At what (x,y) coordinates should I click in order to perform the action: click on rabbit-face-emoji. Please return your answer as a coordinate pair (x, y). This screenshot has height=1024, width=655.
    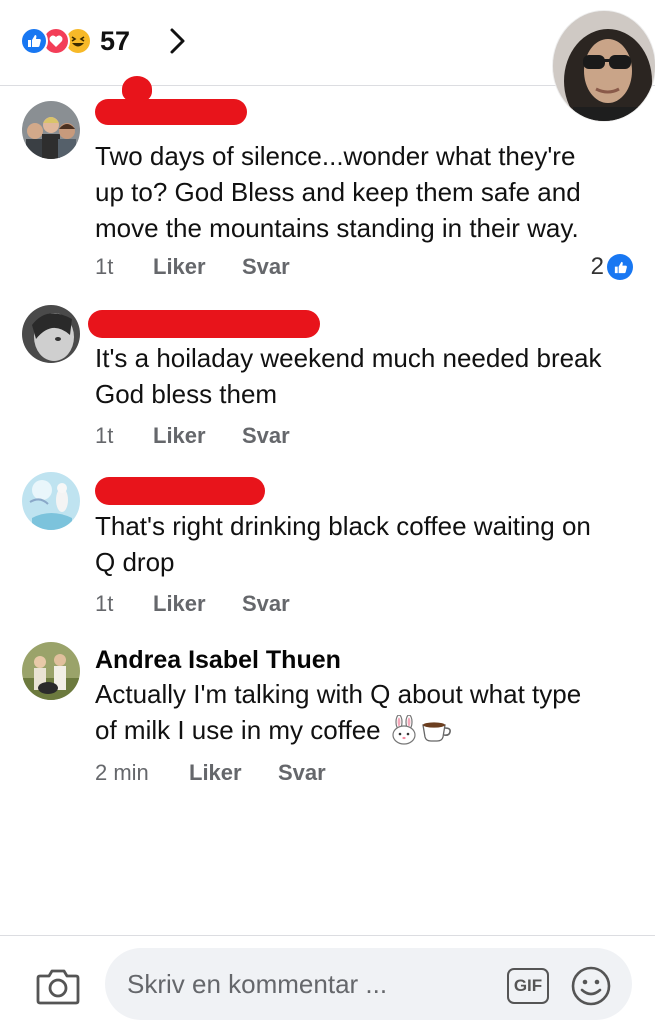
    Looking at the image, I should click on (404, 730).